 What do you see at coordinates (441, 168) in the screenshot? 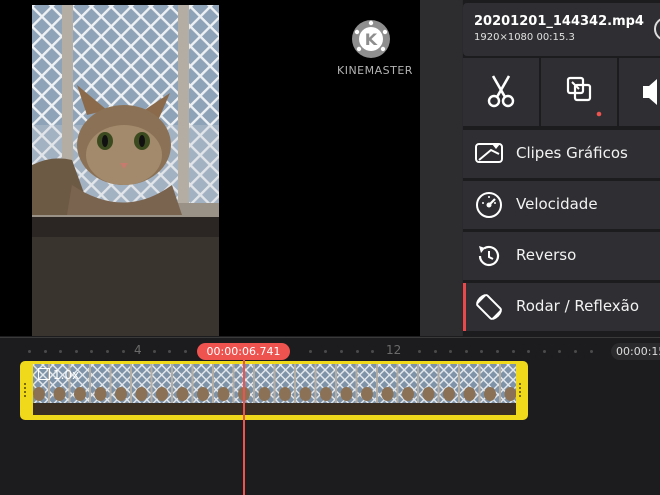
I see `preview-gutter` at bounding box center [441, 168].